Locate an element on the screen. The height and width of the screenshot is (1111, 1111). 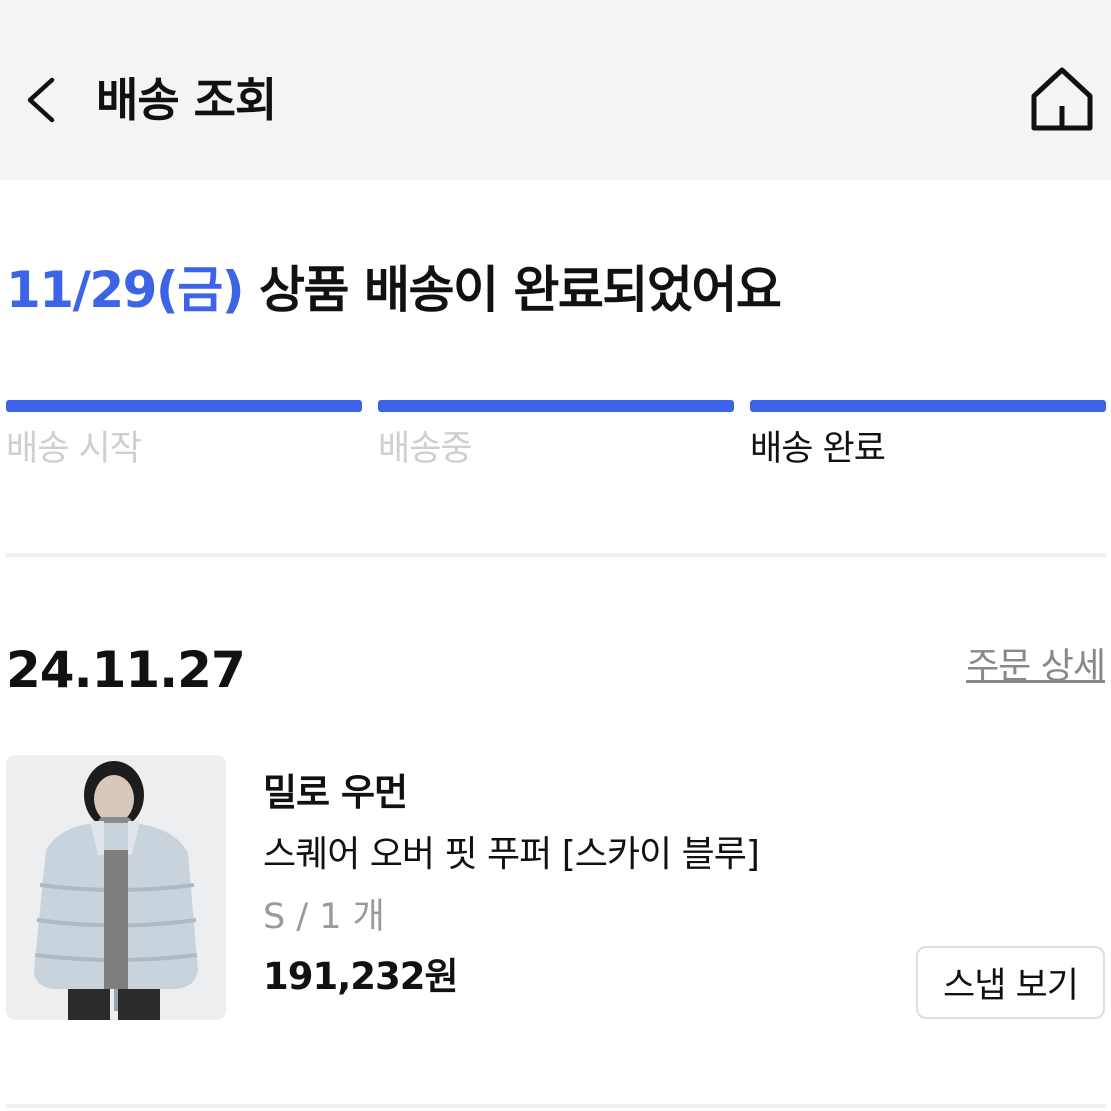
product-brand: 밀로 우먼 is located at coordinates (335, 793).